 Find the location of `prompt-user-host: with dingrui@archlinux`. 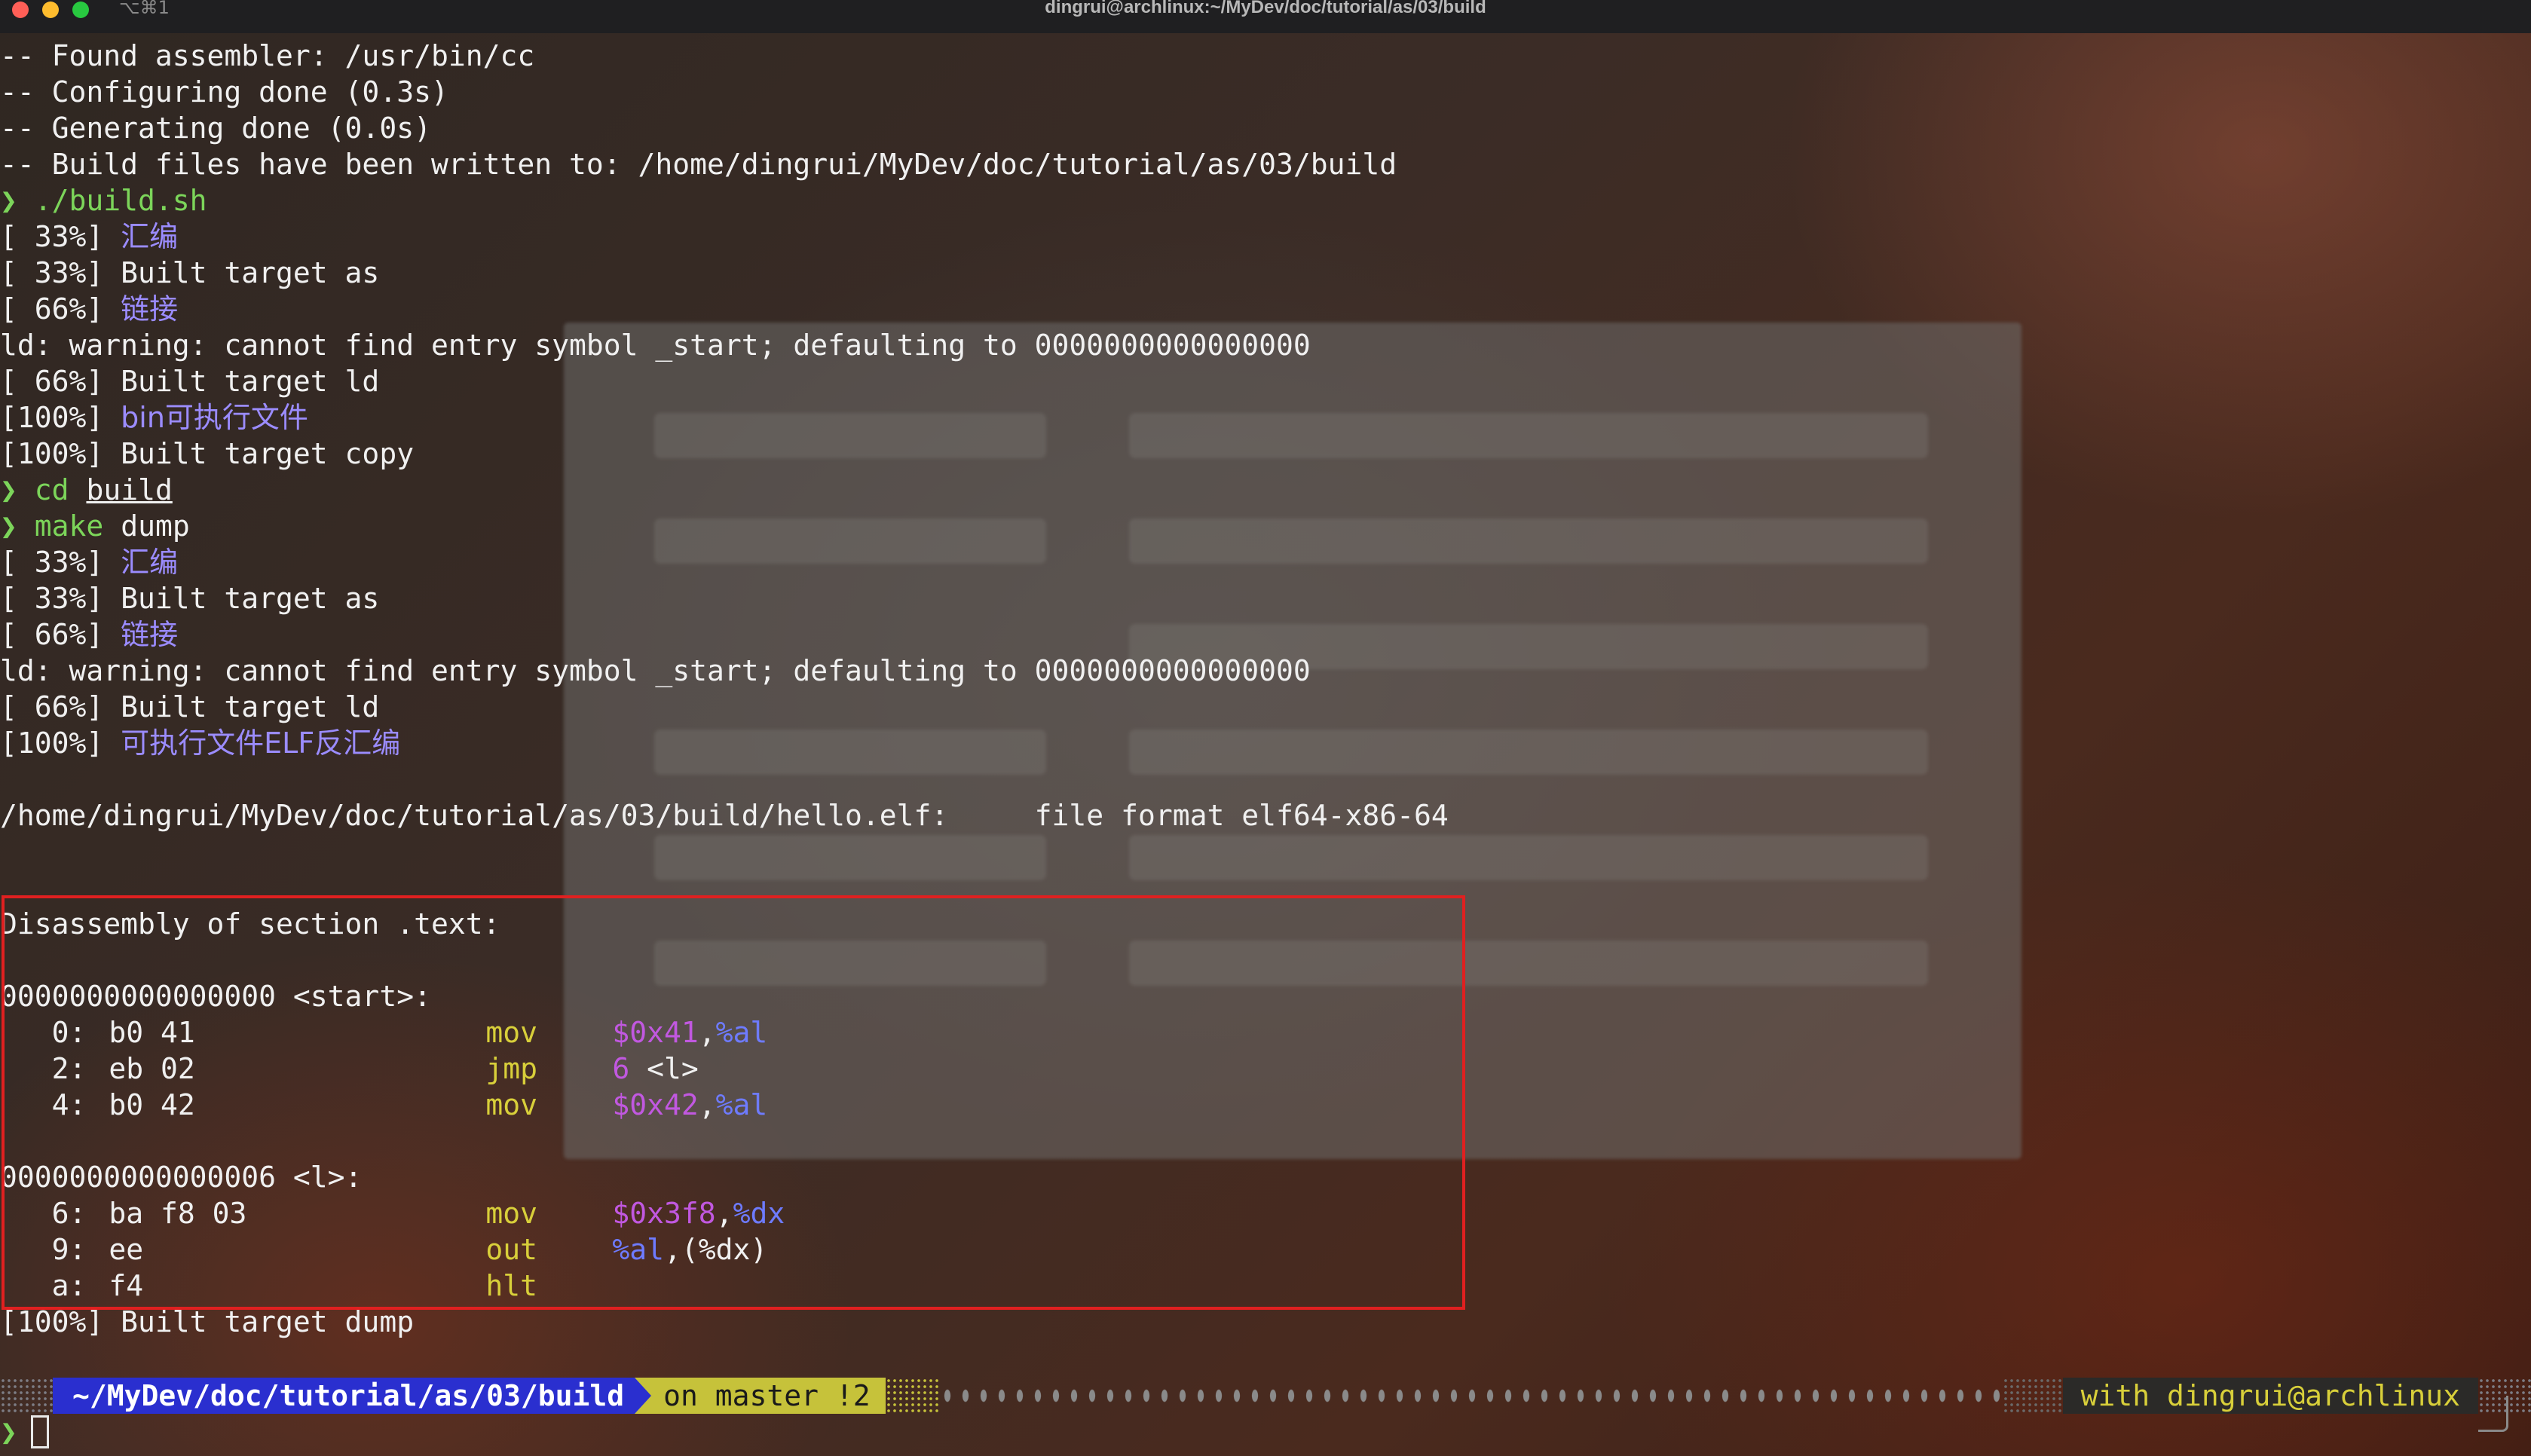

prompt-user-host: with dingrui@archlinux is located at coordinates (2270, 1396).